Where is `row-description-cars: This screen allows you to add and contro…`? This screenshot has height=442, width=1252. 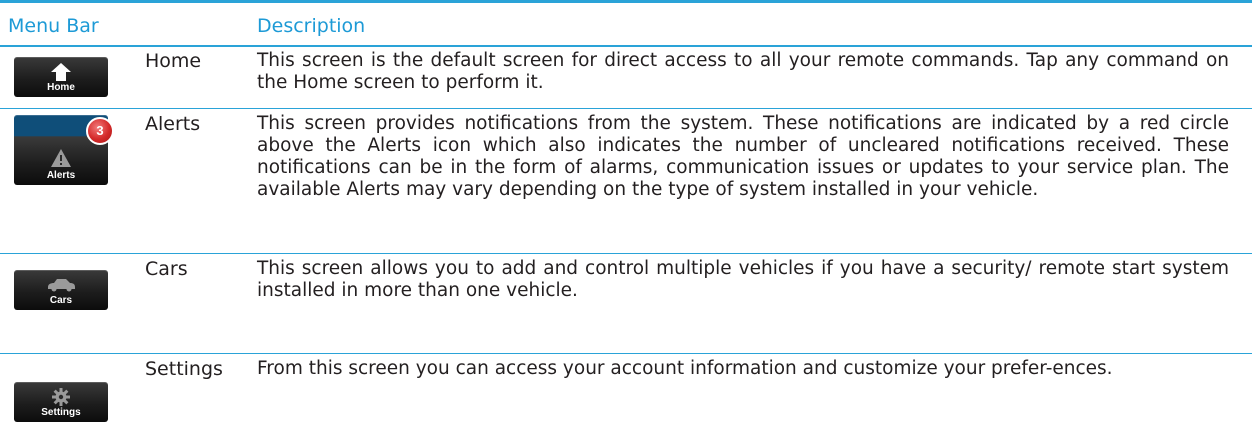 row-description-cars: This screen allows you to add and contro… is located at coordinates (743, 279).